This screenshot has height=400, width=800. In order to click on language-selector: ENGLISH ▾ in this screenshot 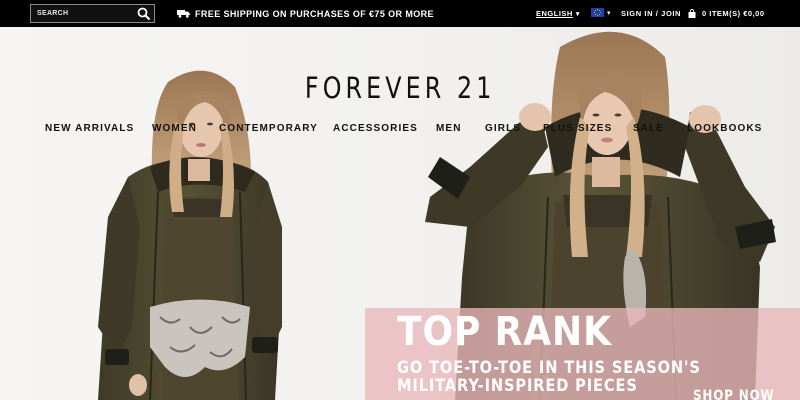, I will do `click(558, 13)`.